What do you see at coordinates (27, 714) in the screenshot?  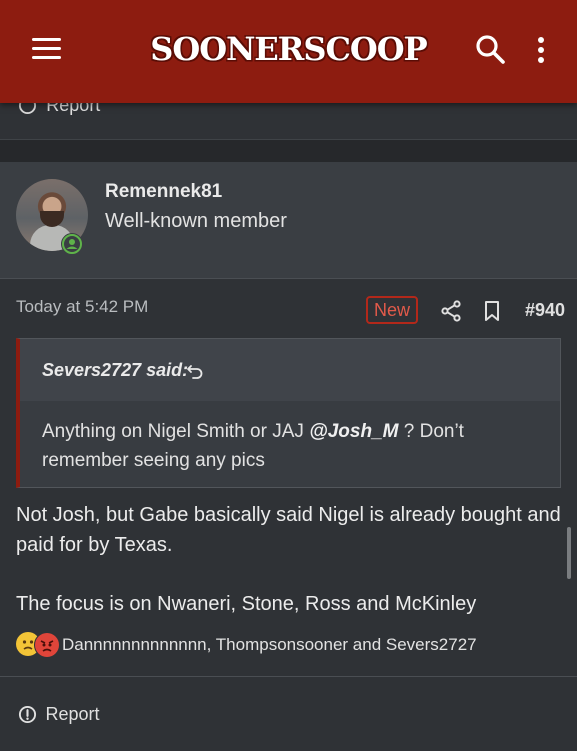 I see `report-icon` at bounding box center [27, 714].